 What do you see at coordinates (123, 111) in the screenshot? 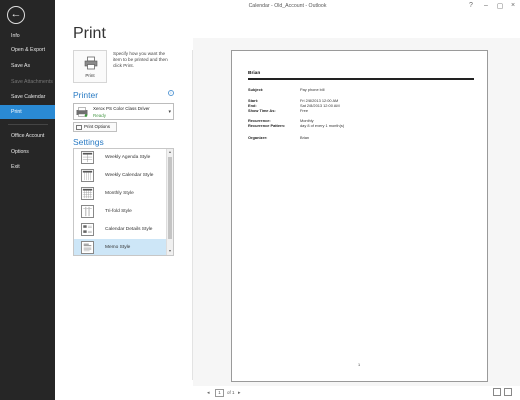
I see `printer-dropdown: Xerox PS Color Class Driver Ready ▾` at bounding box center [123, 111].